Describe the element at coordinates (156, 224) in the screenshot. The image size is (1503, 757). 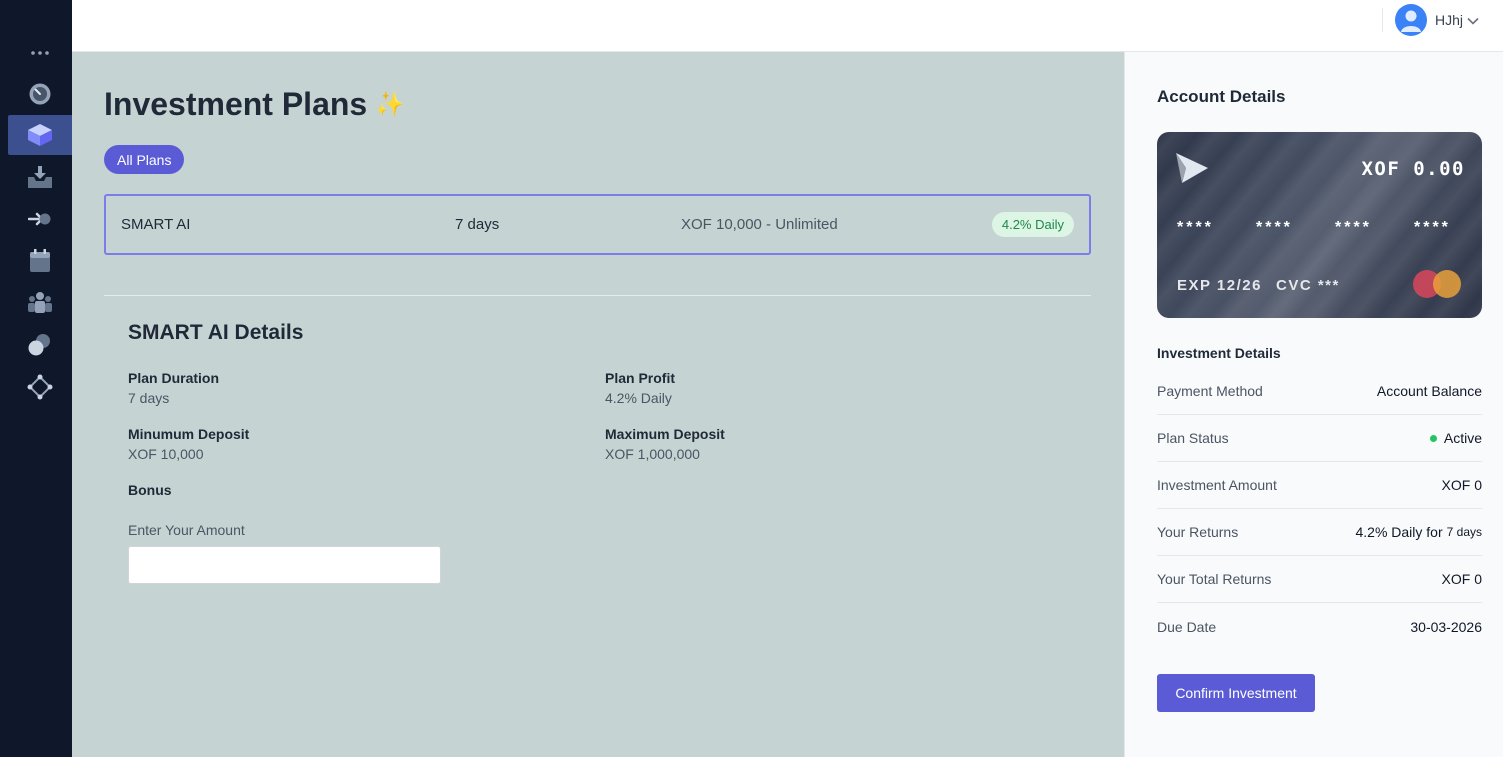
I see `plan-name: SMART AI` at that location.